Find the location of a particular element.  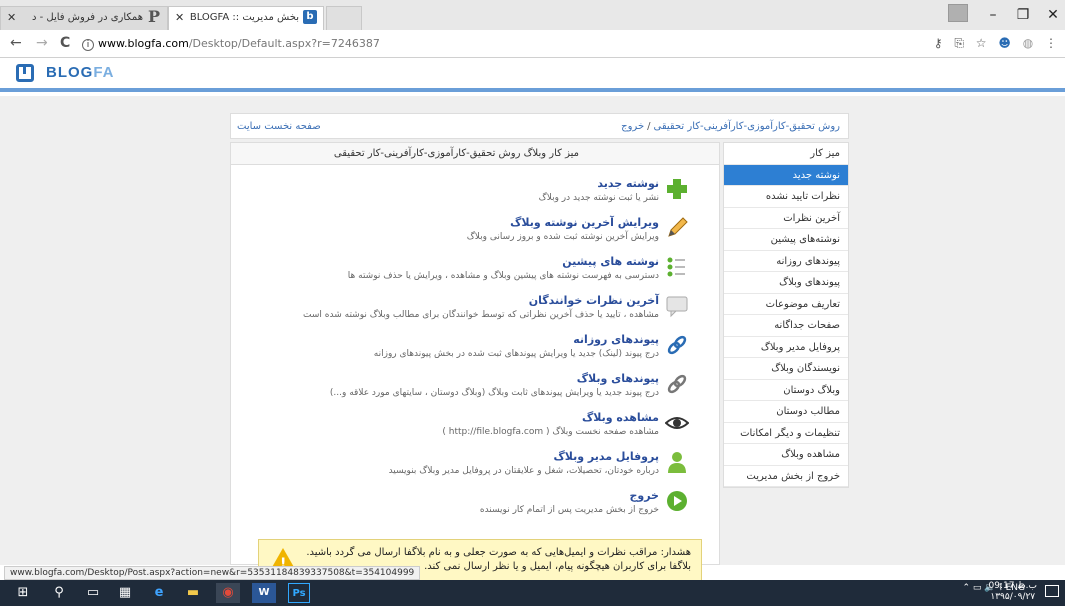

blogfa-logo-text: BLOGFA is located at coordinates (80, 72).